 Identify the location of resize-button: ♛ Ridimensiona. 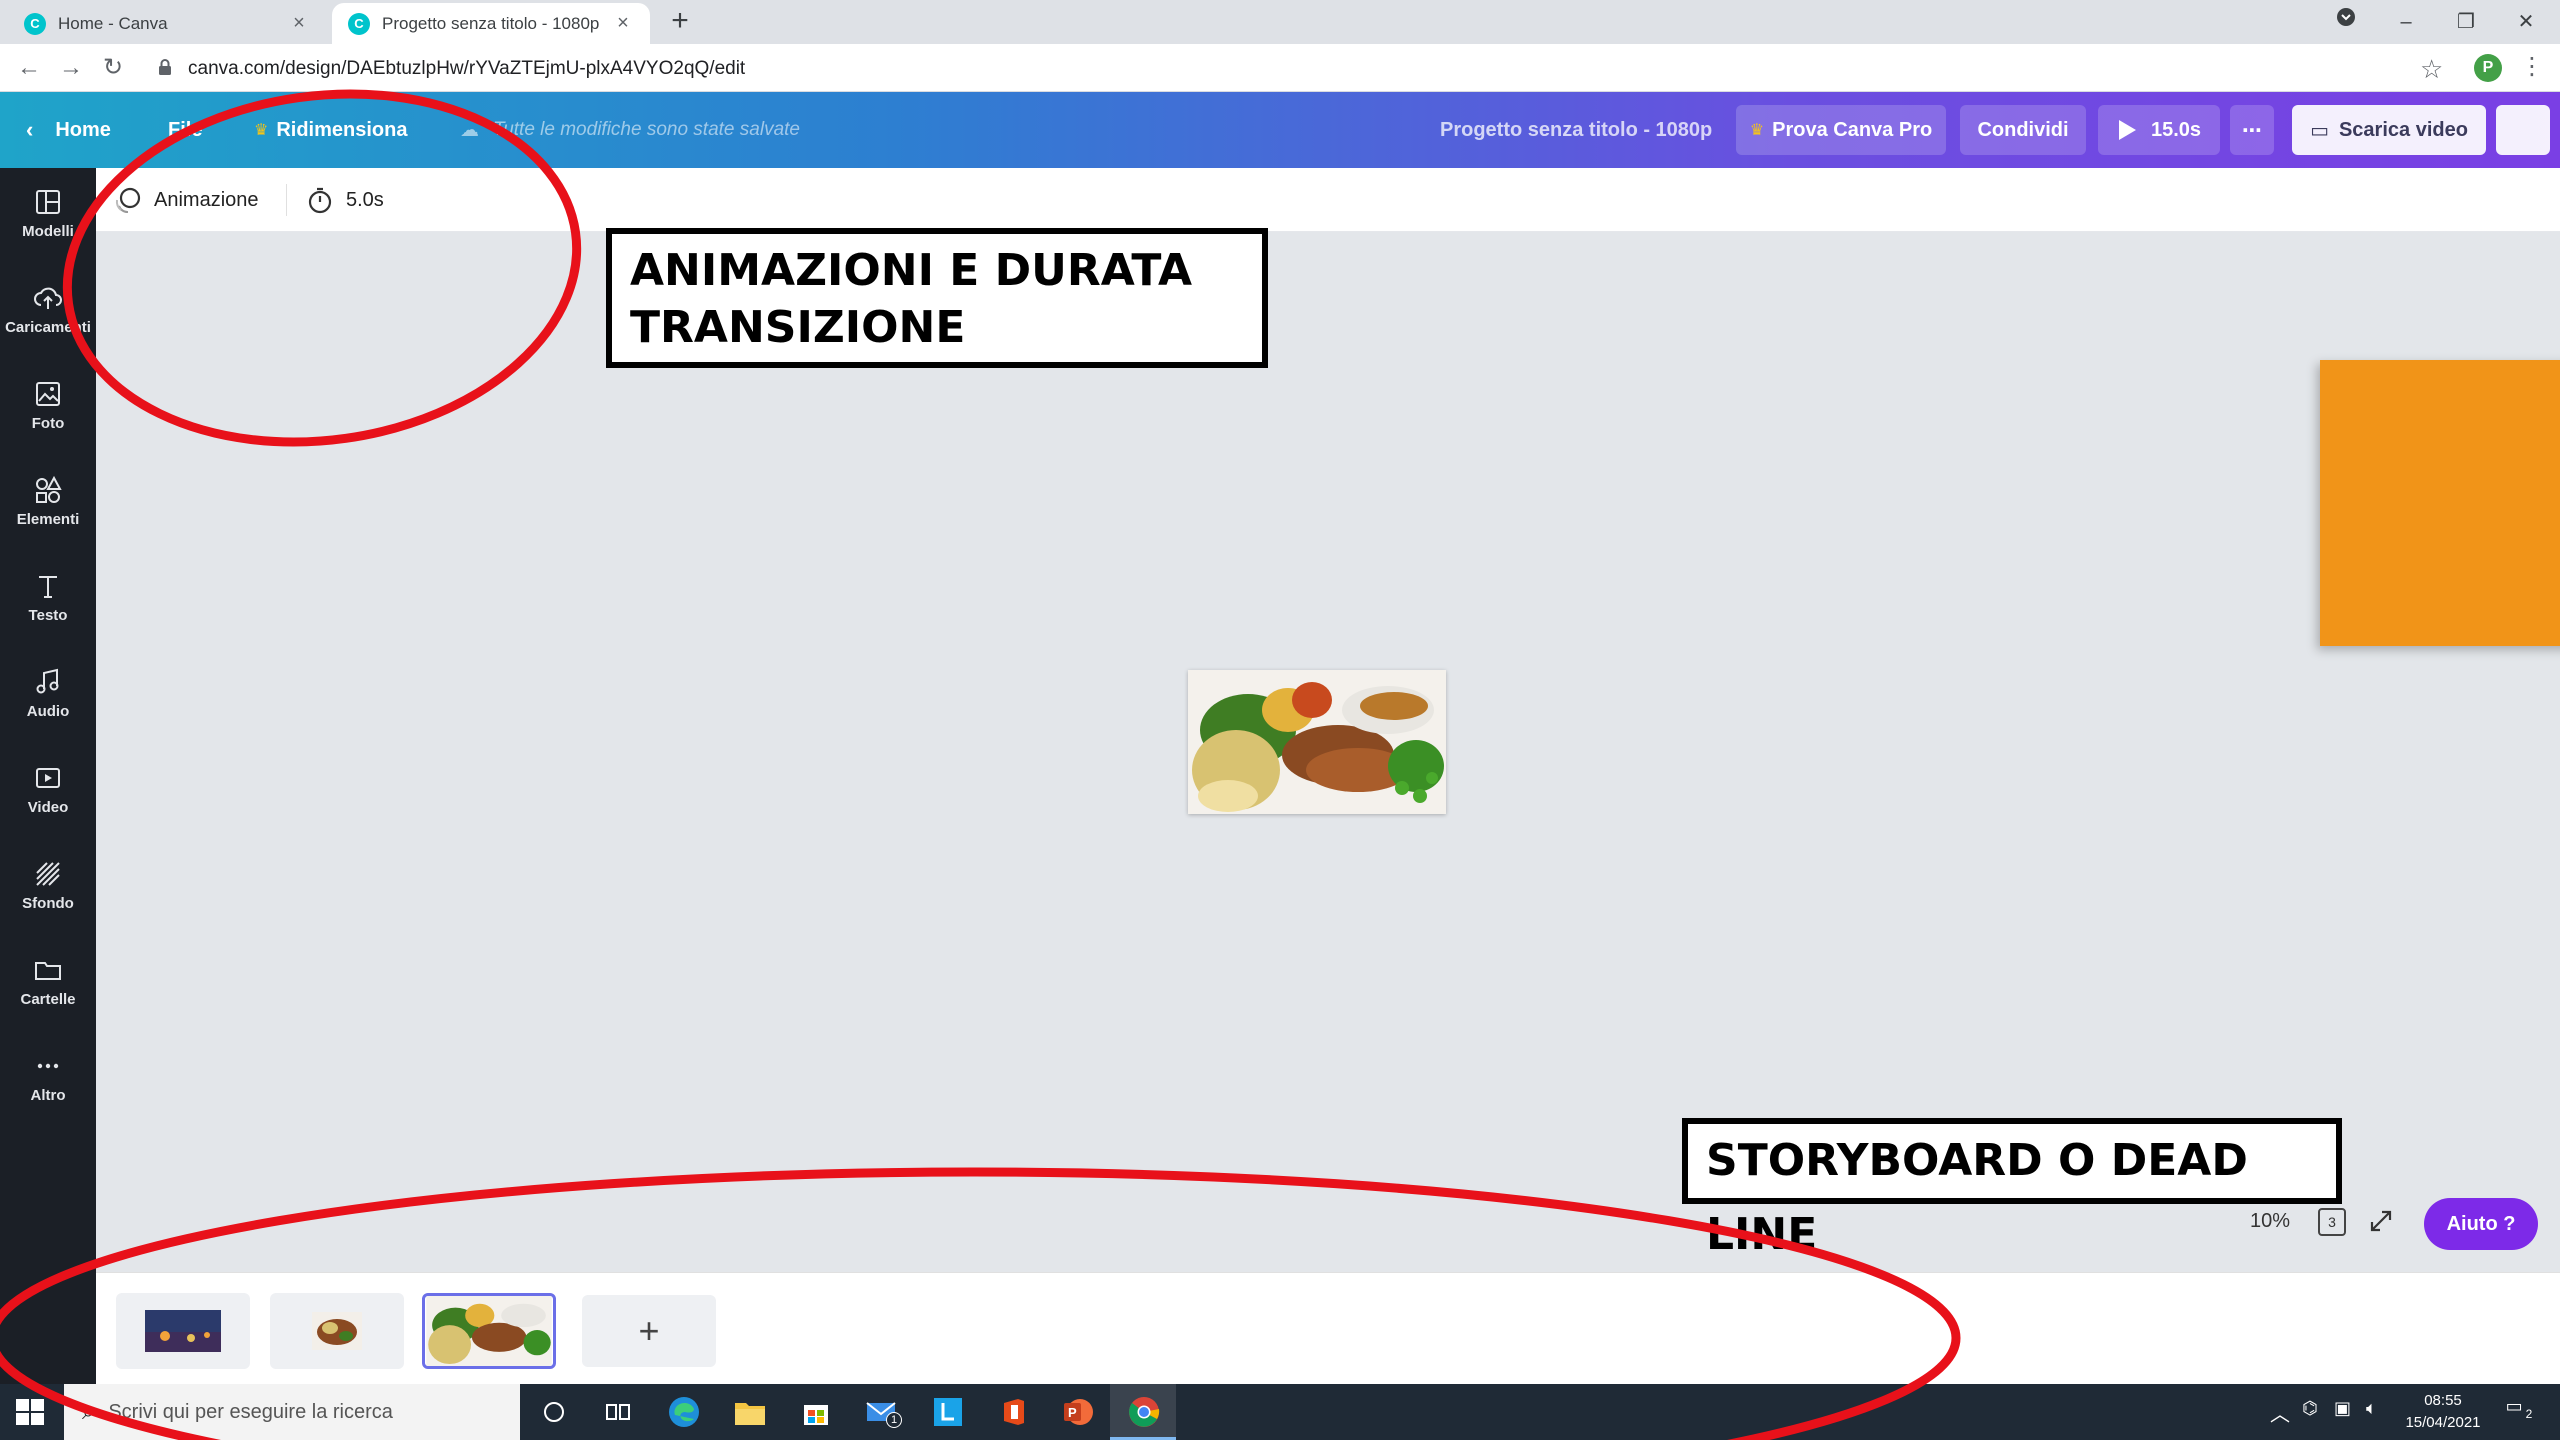
(330, 130).